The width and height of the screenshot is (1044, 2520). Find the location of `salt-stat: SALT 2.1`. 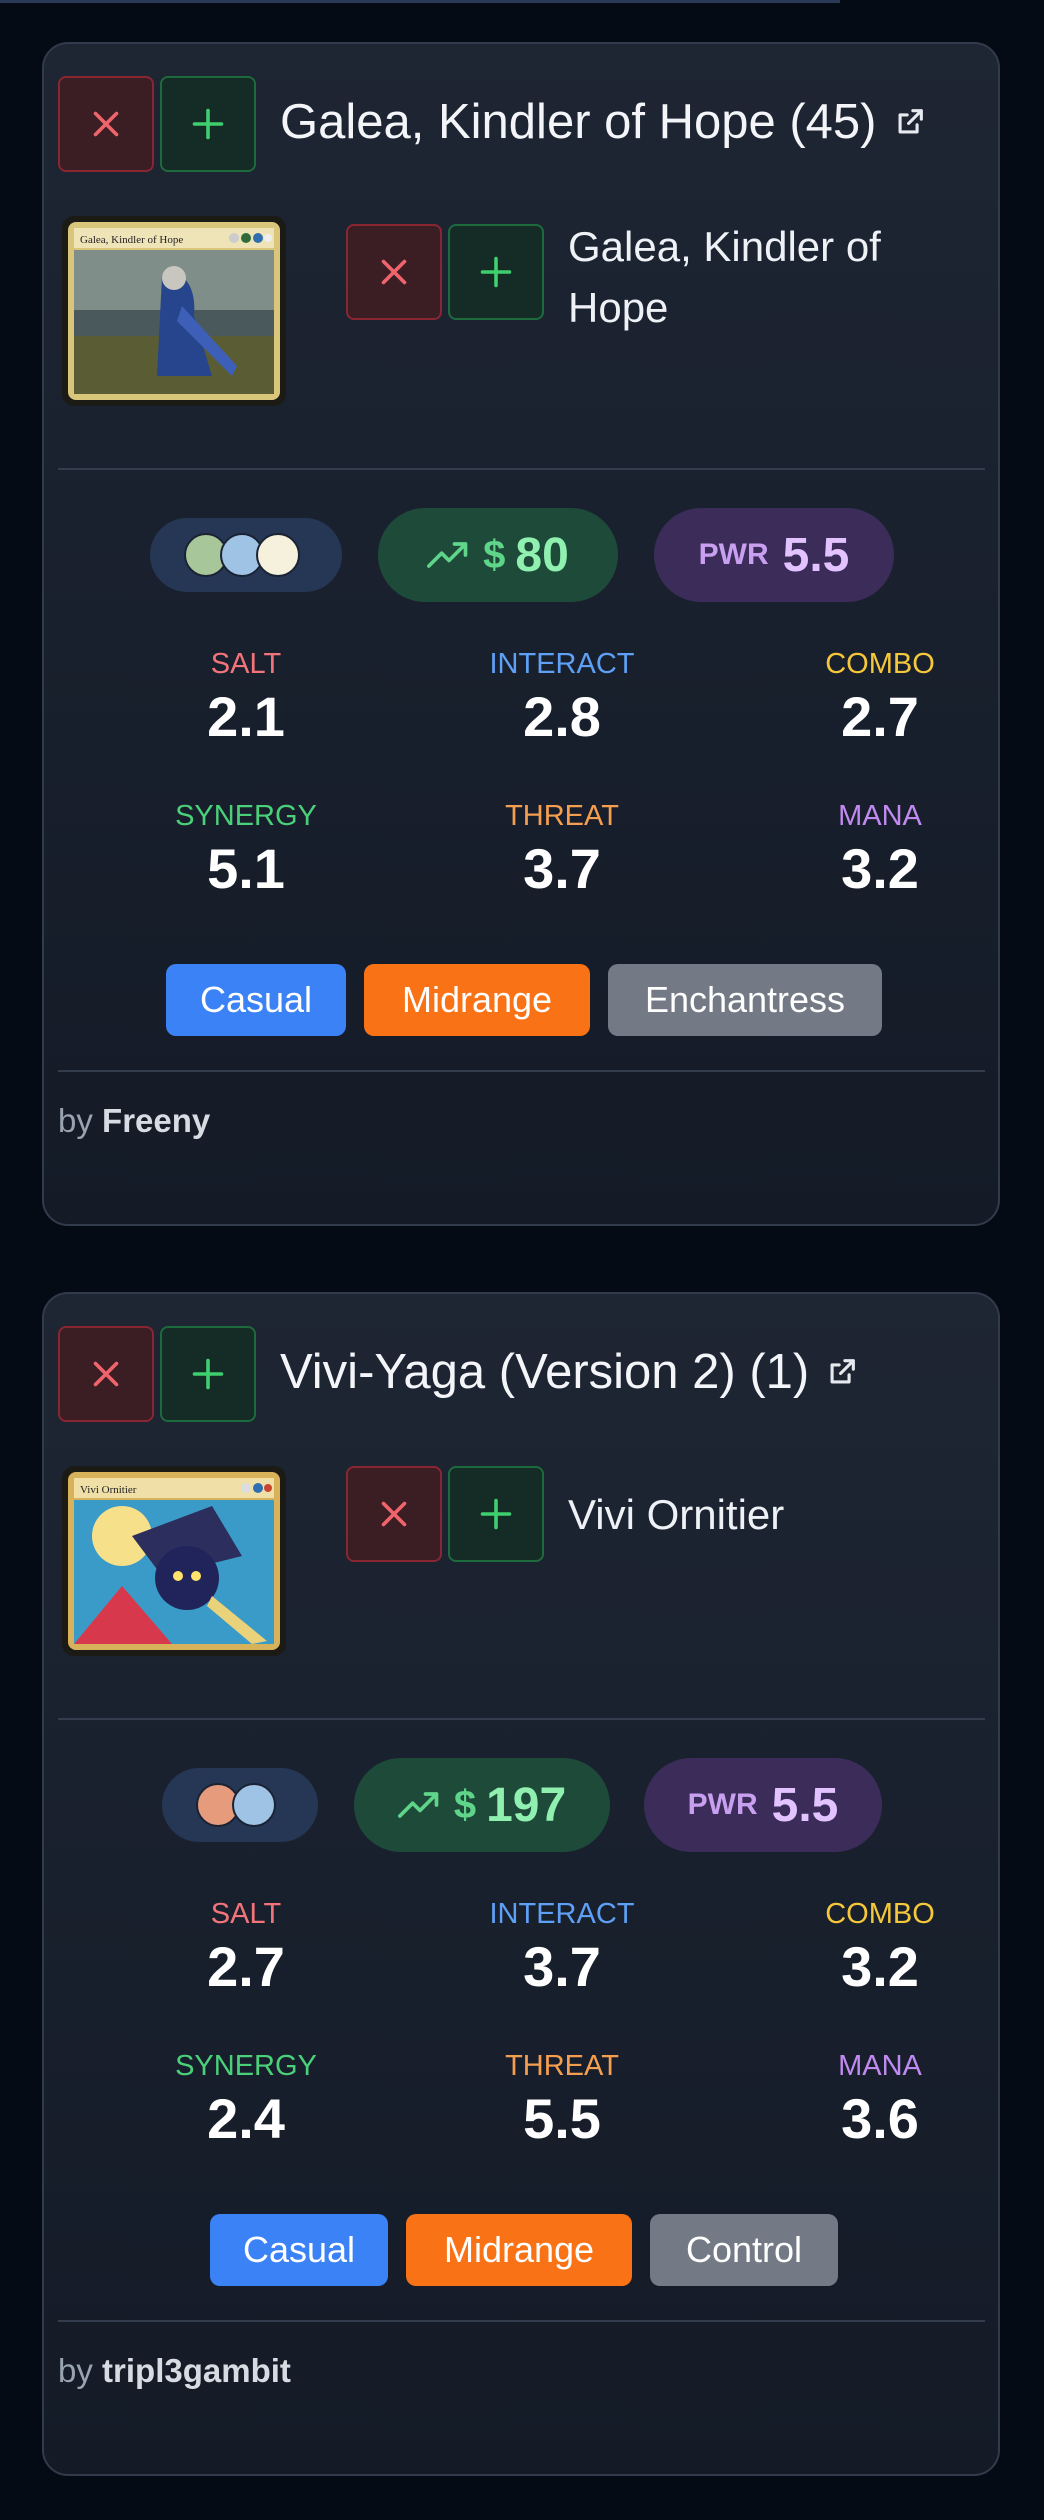

salt-stat: SALT 2.1 is located at coordinates (246, 698).